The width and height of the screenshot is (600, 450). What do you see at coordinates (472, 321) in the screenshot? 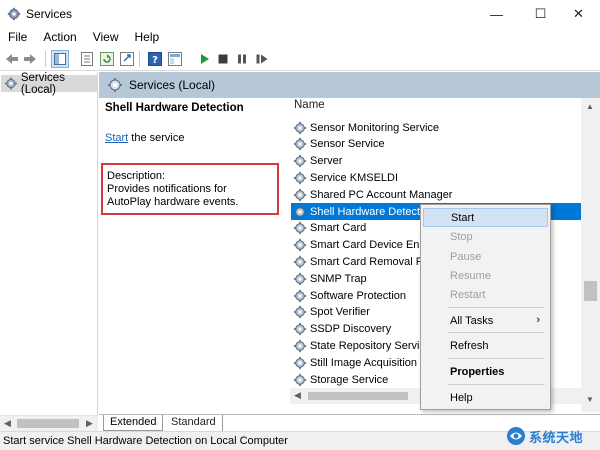
I see `context-item-all-tasks-label: All Tasks` at bounding box center [472, 321].